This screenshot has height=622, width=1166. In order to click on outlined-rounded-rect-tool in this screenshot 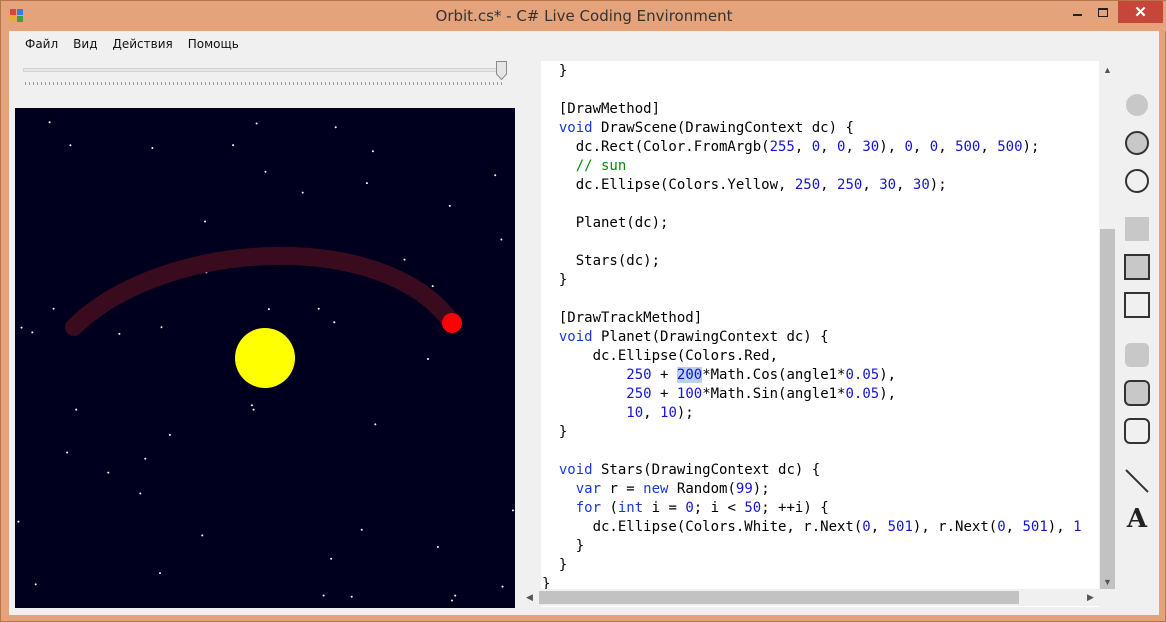, I will do `click(1137, 431)`.